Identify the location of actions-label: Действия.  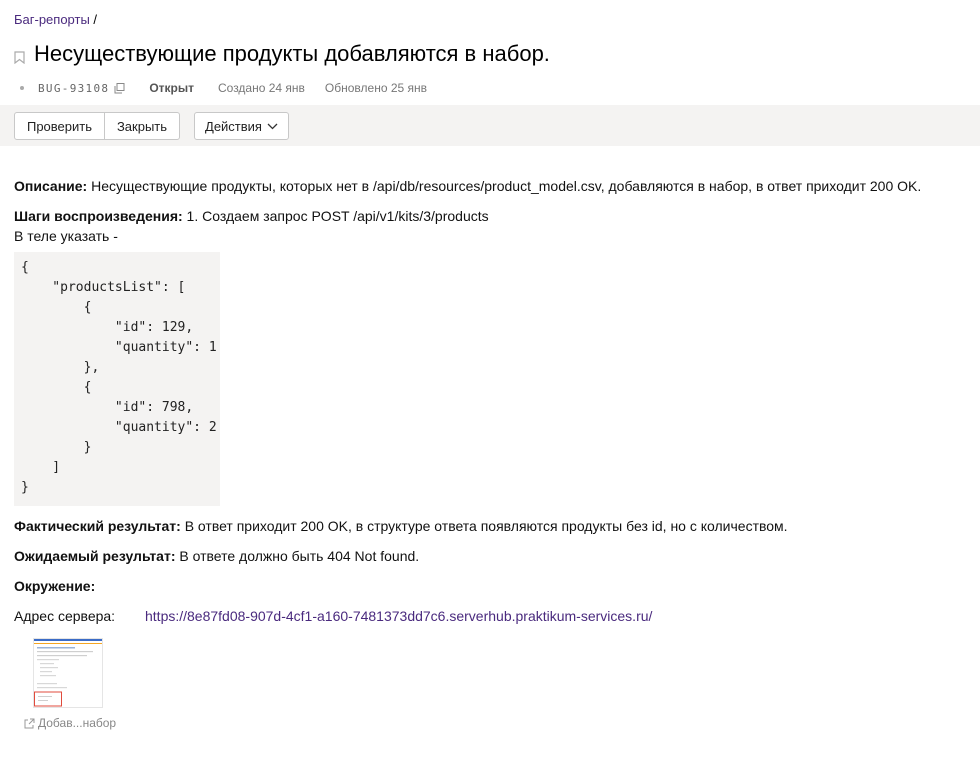
(233, 126).